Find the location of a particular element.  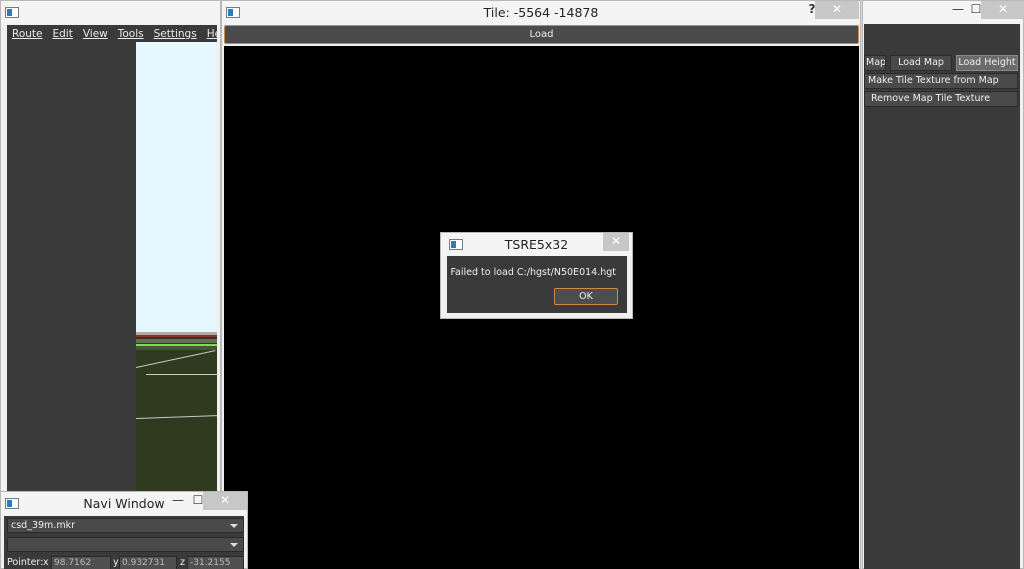

dialog-close-button: ✕ is located at coordinates (616, 242).